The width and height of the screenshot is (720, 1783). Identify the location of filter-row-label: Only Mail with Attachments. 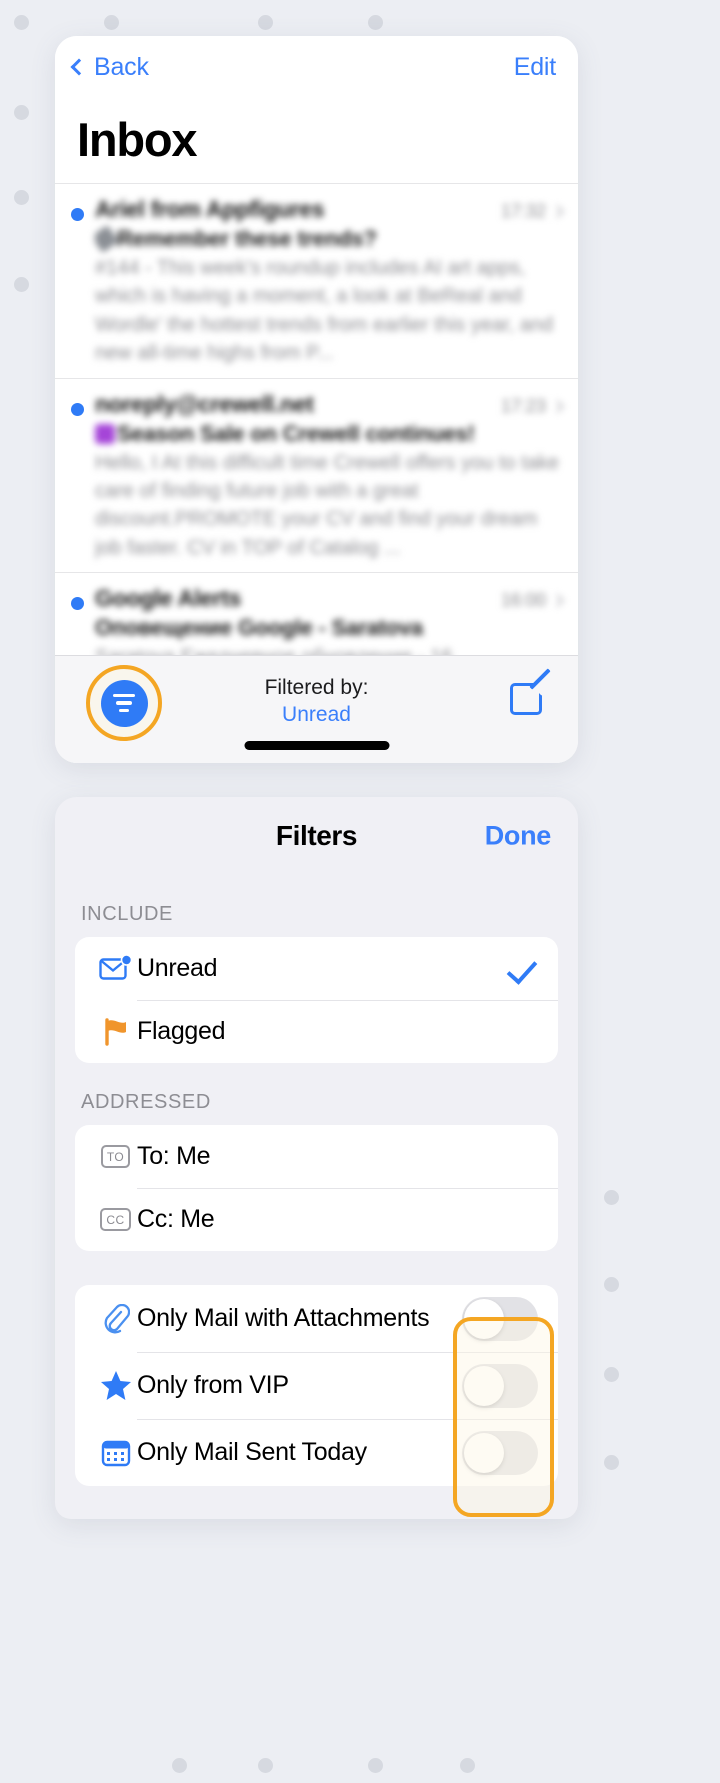
(283, 1318).